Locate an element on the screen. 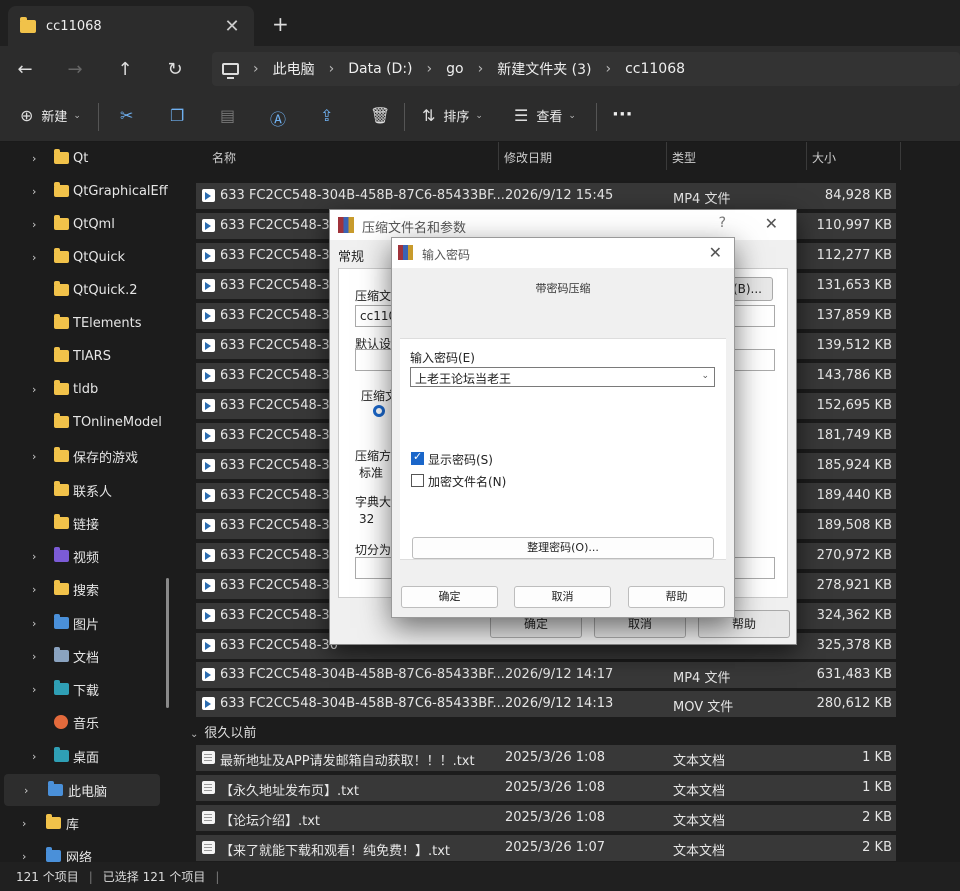 This screenshot has height=891, width=960. table-row: 【论坛介绍】.txt 2025/3/26 1:08 文本文档 2 KB is located at coordinates (546, 818).